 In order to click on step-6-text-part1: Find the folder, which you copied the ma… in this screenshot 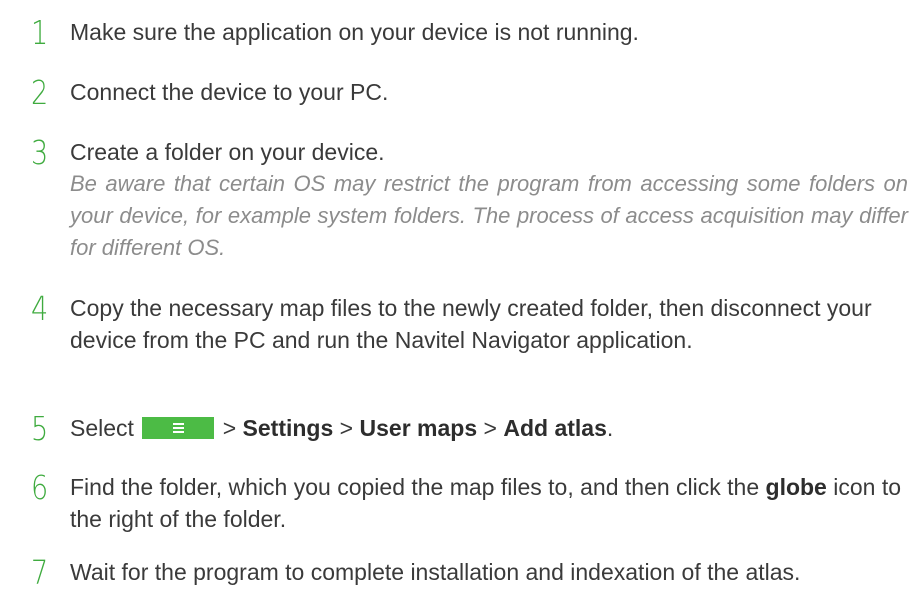, I will do `click(415, 487)`.